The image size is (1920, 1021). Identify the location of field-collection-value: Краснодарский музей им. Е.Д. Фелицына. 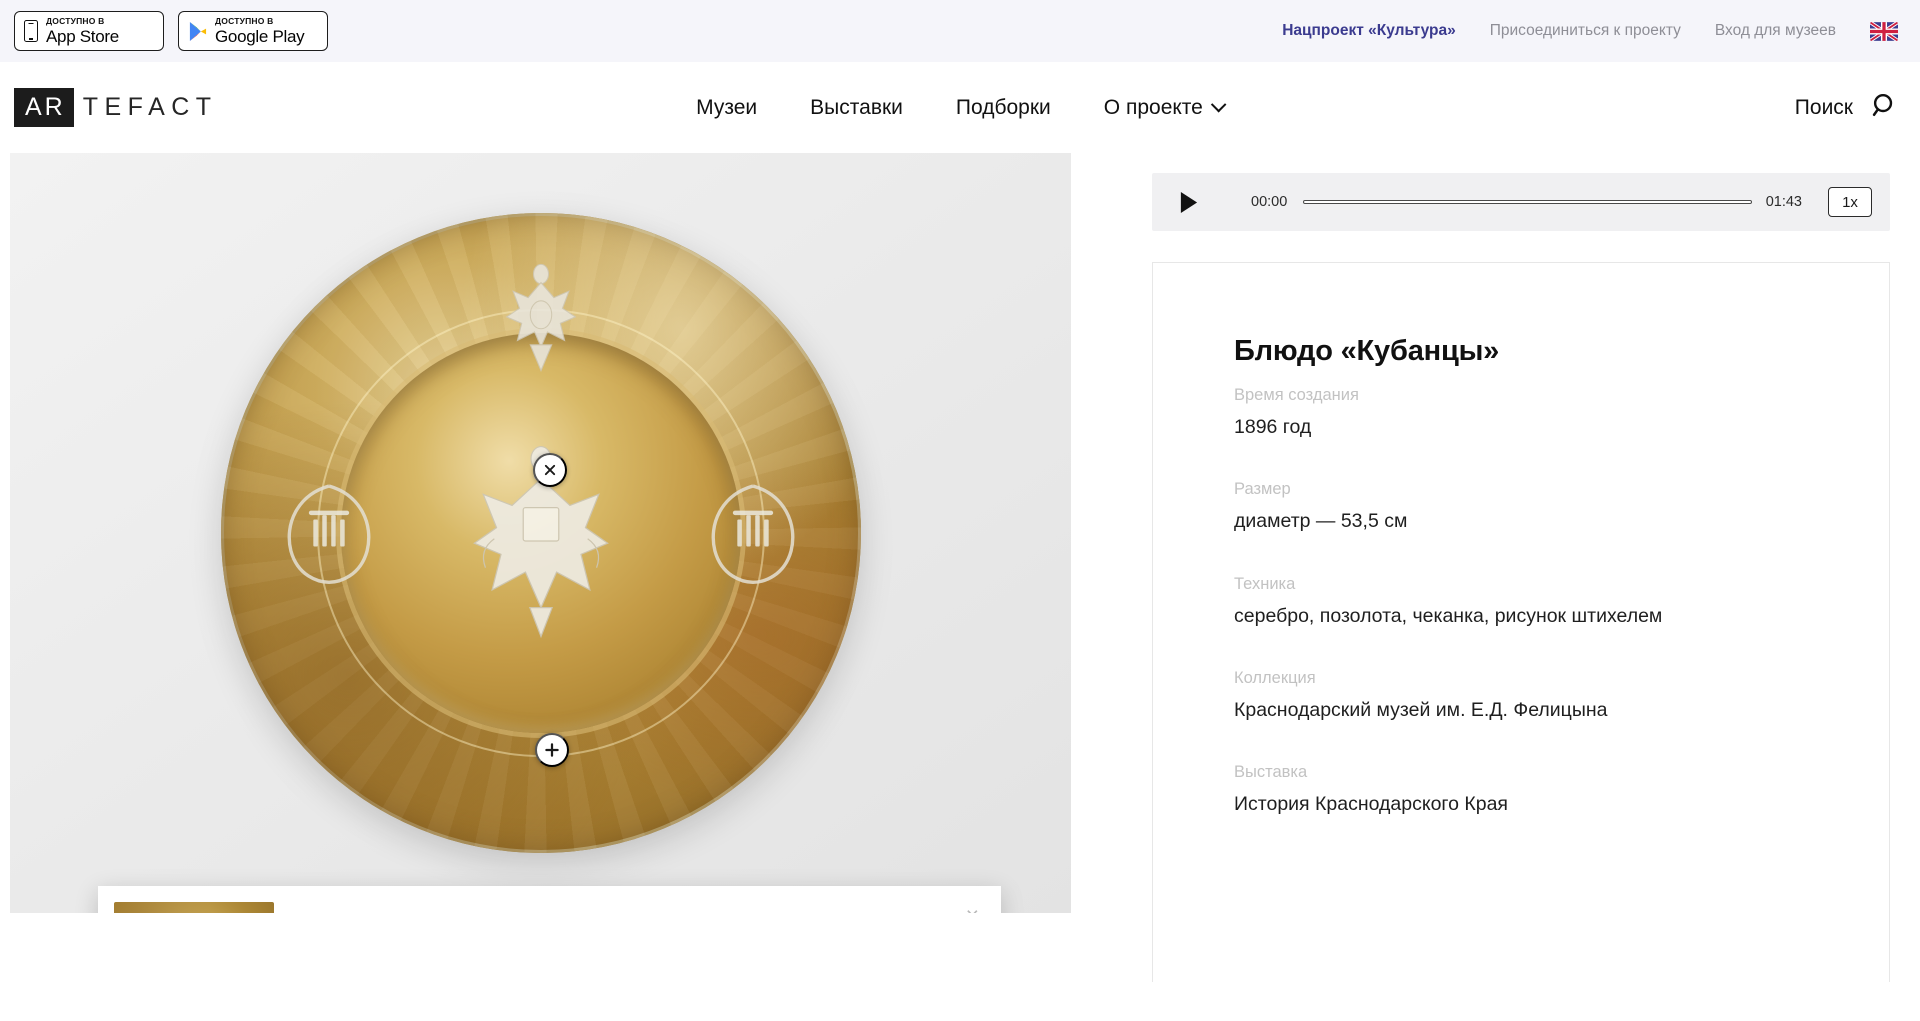
(1421, 710).